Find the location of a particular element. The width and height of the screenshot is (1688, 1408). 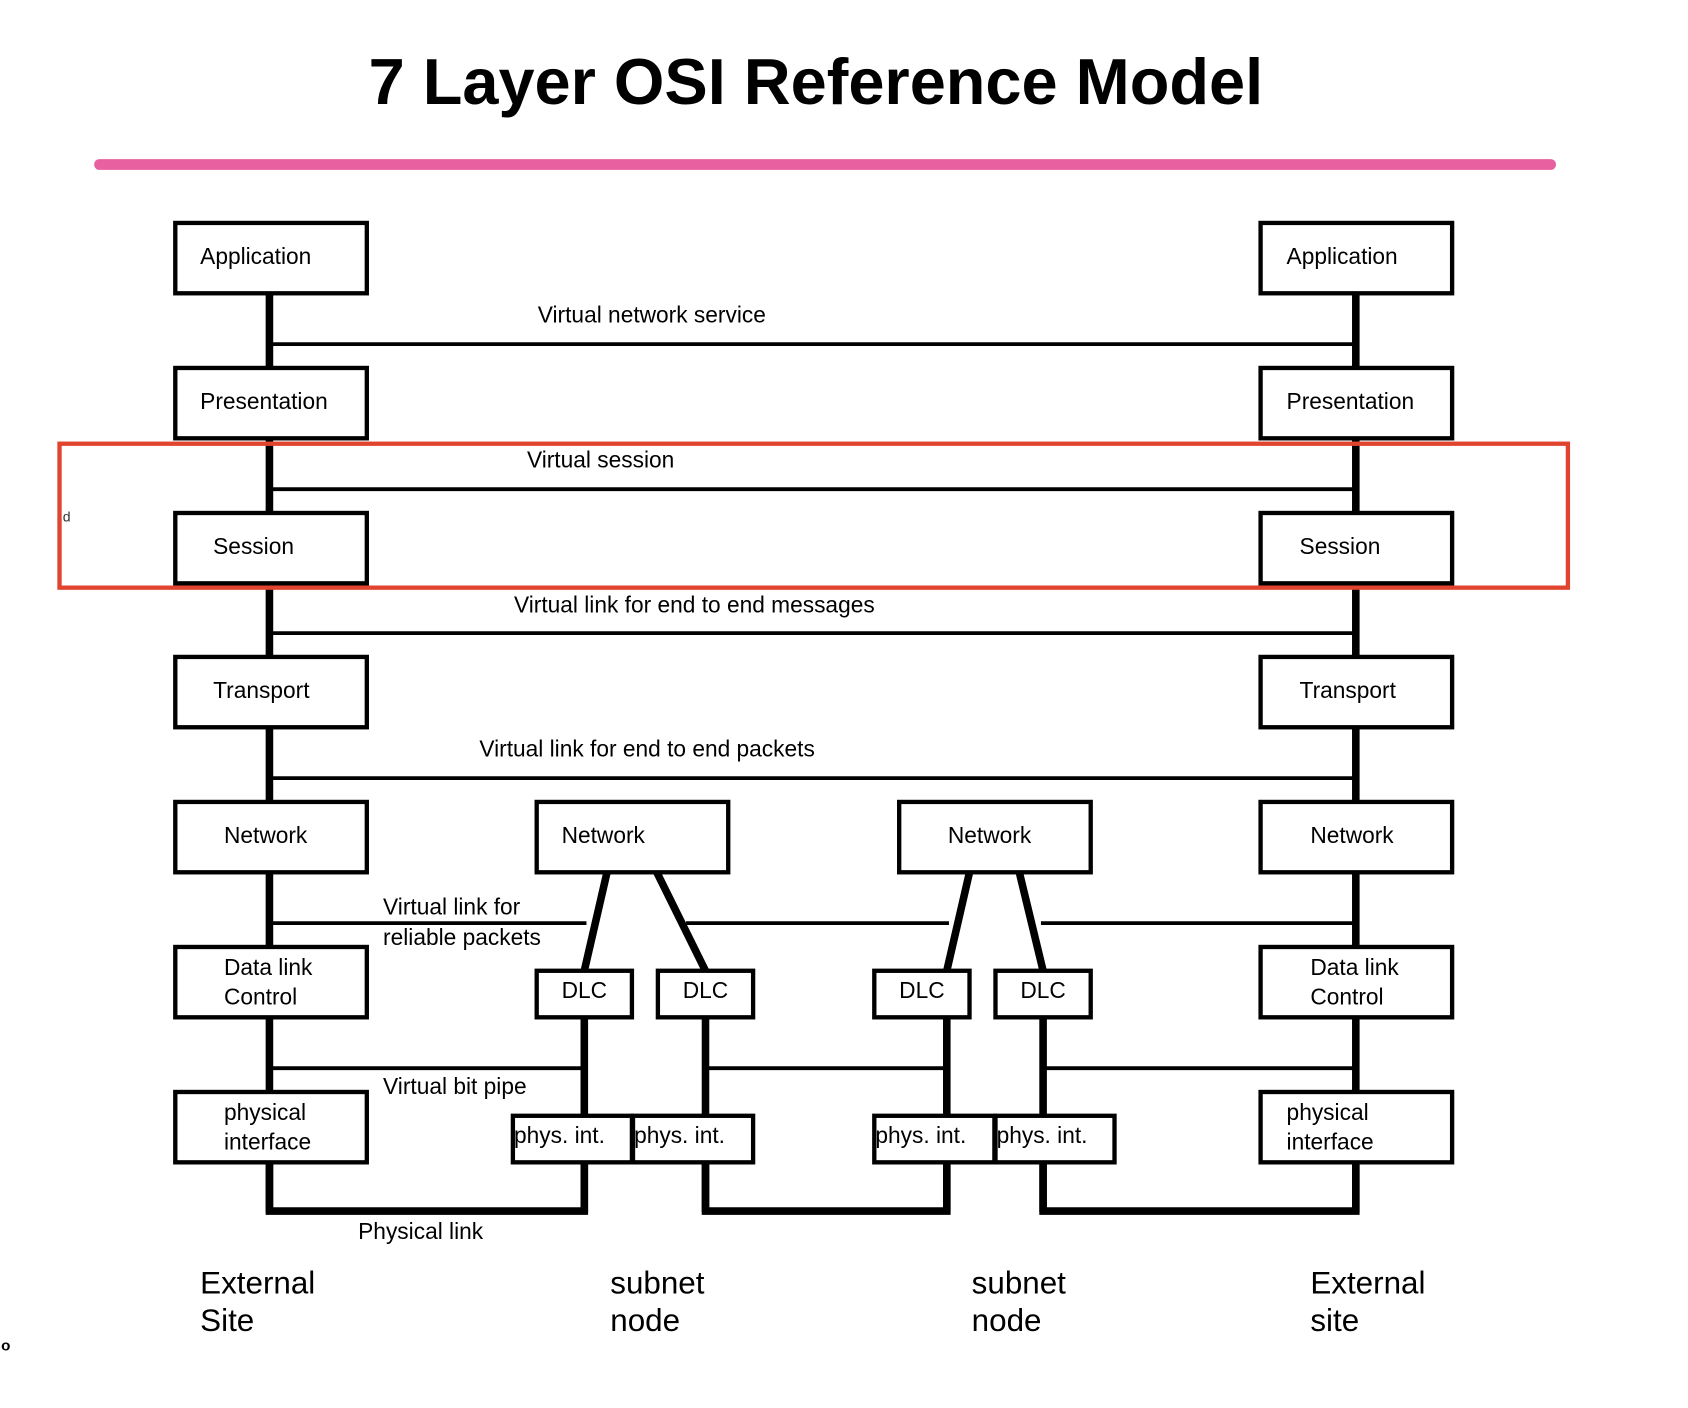

right-transport-layer: Transport is located at coordinates (1356, 692).